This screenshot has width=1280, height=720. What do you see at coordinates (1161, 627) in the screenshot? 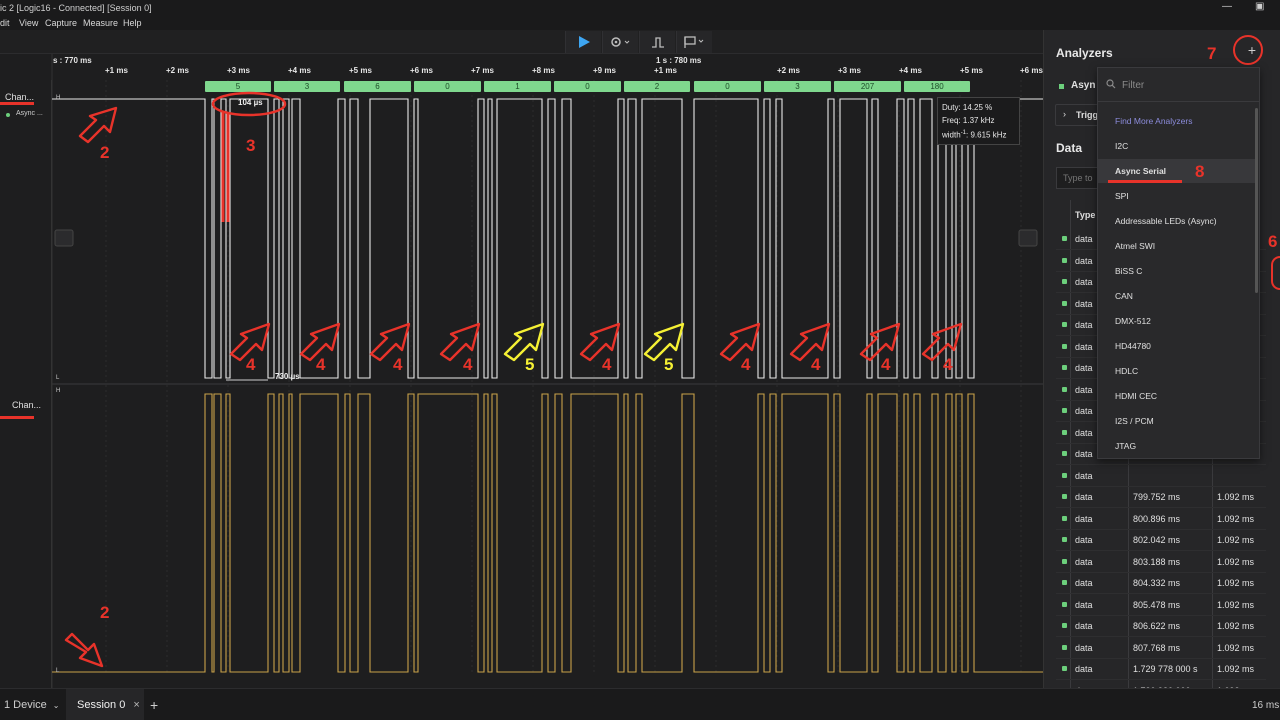
I see `table-row: data 806.622 ms 1.092 ms` at bounding box center [1161, 627].